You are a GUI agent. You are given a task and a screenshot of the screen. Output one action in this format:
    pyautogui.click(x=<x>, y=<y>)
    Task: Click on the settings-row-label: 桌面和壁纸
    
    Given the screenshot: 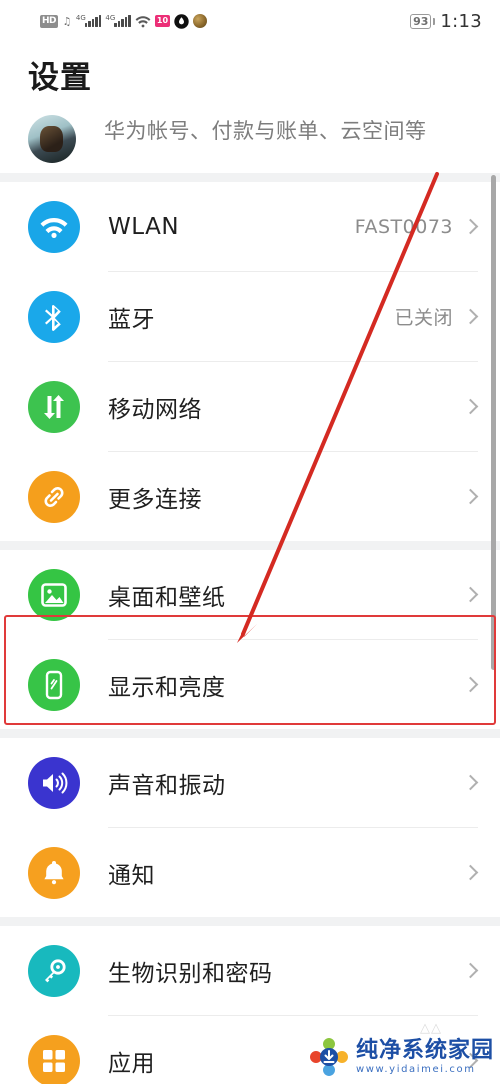 What is the action you would take?
    pyautogui.click(x=167, y=597)
    